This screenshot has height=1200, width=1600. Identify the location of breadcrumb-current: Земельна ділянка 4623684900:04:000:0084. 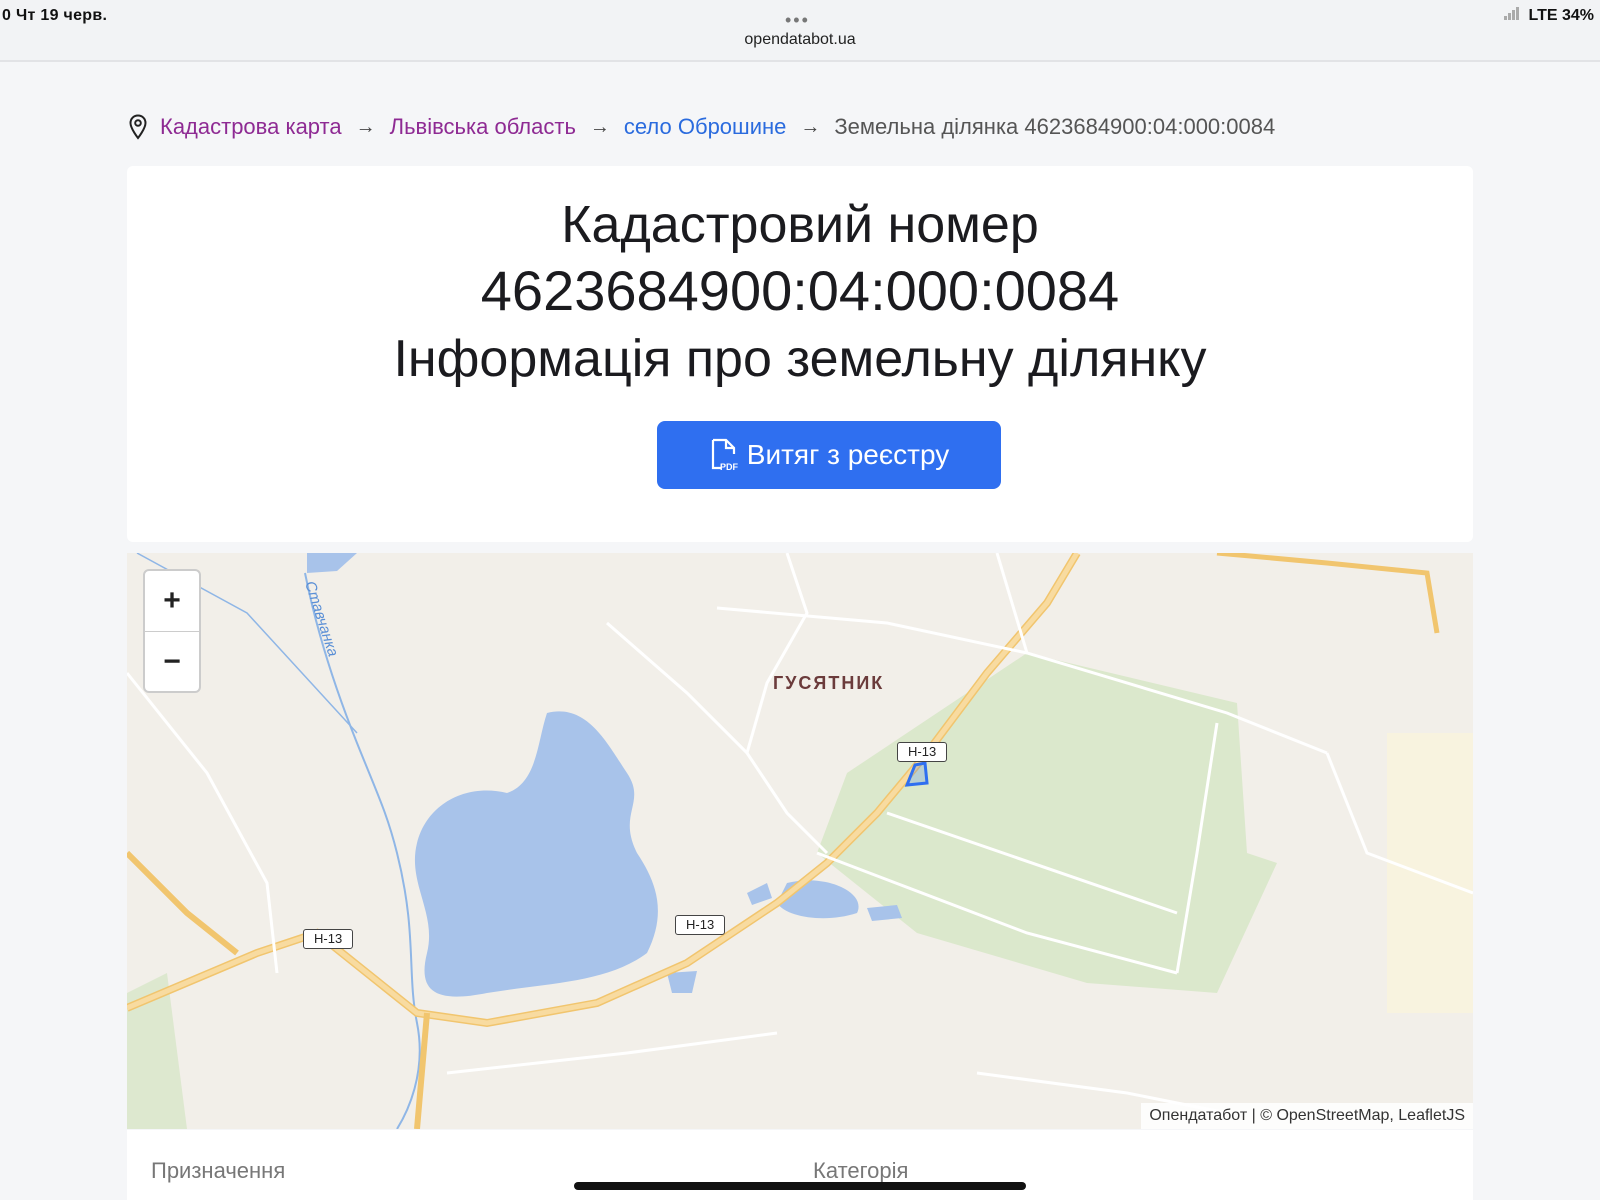
(1055, 126).